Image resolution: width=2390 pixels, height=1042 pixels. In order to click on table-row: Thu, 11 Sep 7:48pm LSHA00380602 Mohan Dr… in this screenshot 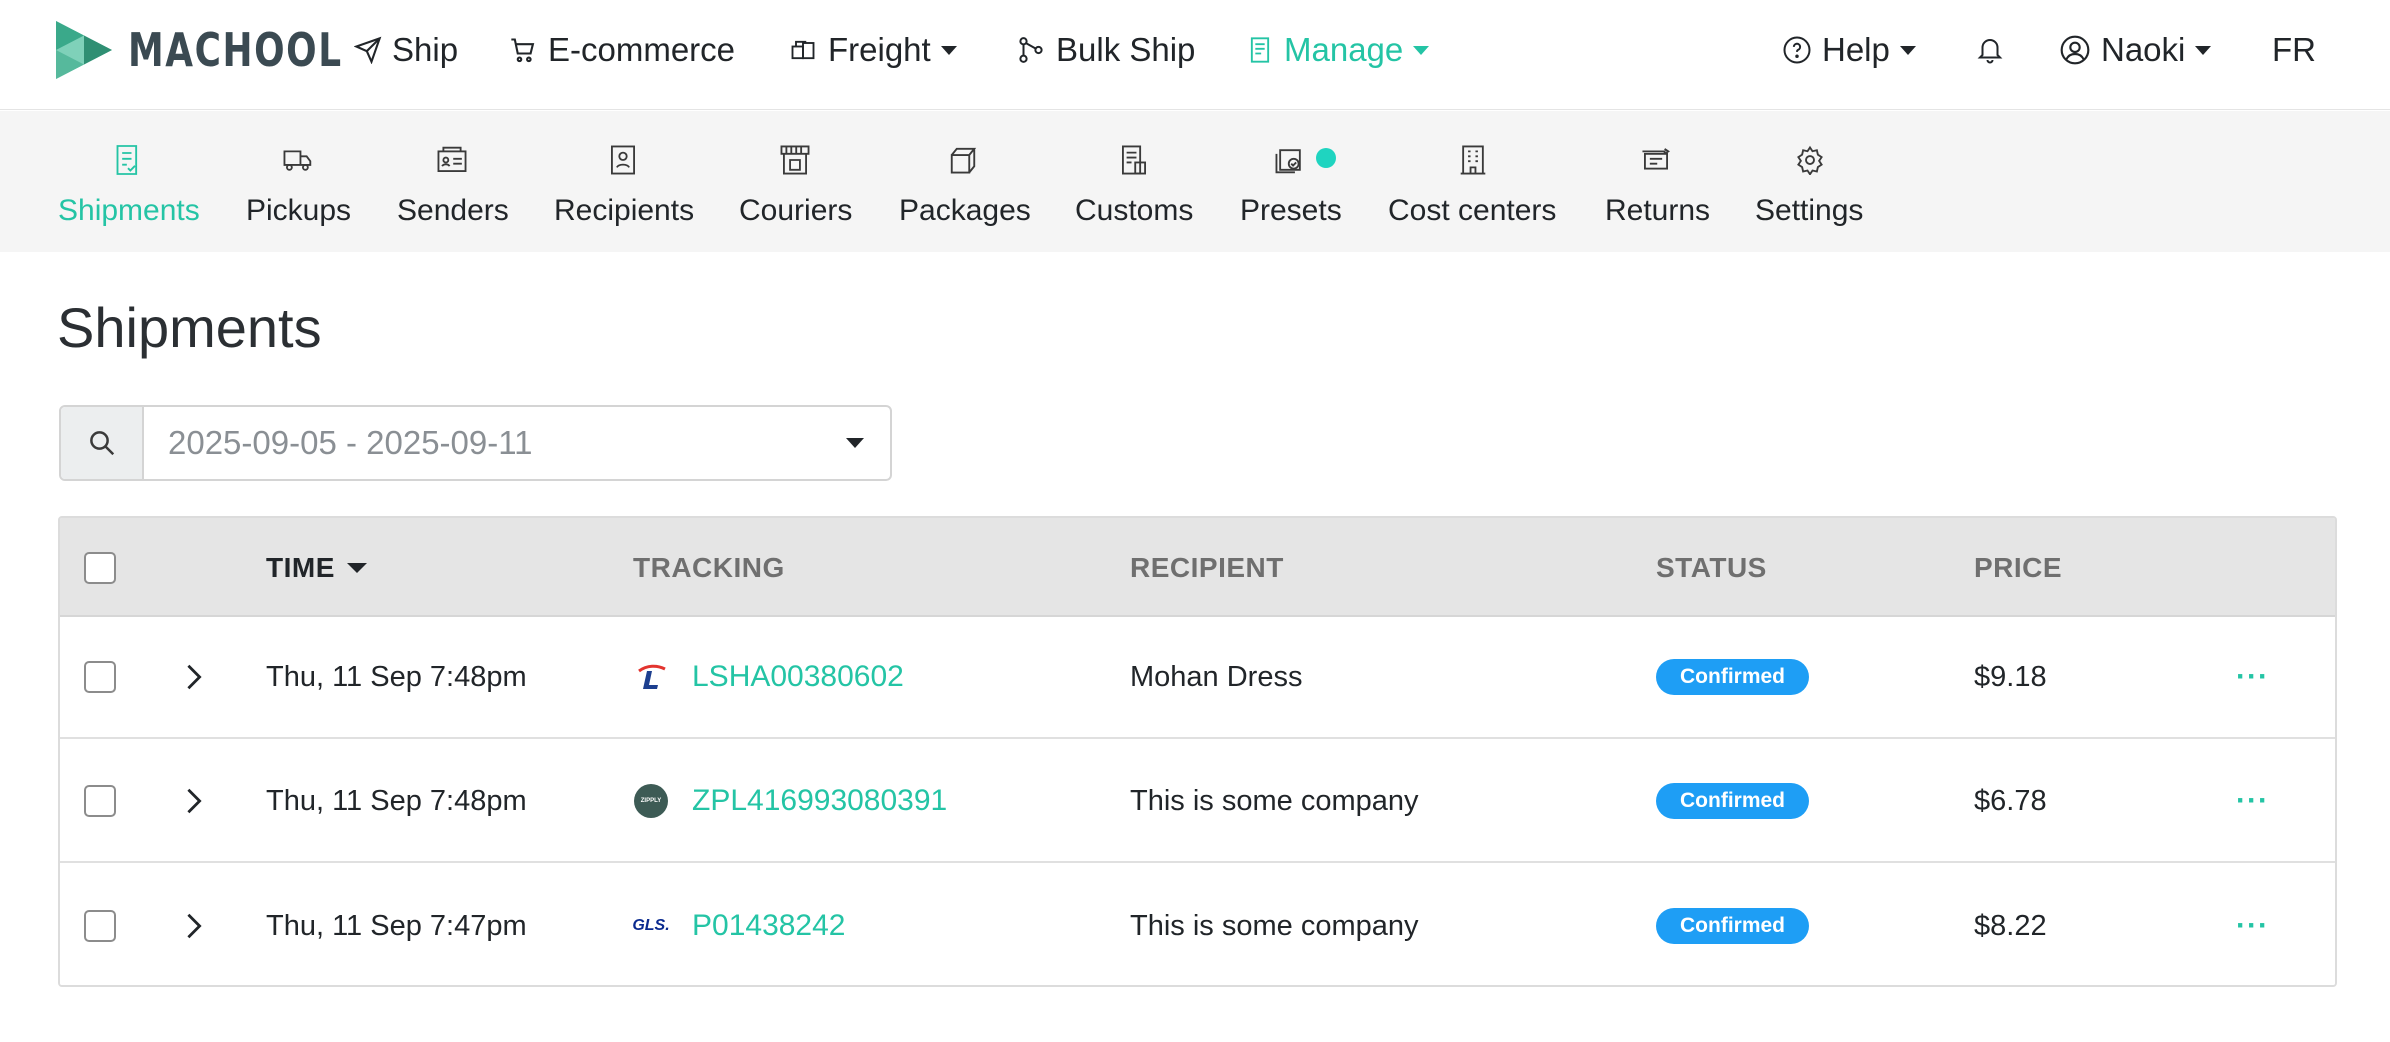, I will do `click(1197, 678)`.